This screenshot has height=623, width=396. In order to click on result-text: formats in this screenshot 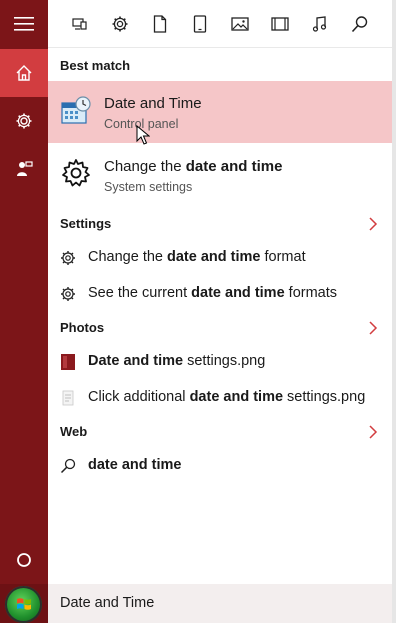, I will do `click(311, 293)`.